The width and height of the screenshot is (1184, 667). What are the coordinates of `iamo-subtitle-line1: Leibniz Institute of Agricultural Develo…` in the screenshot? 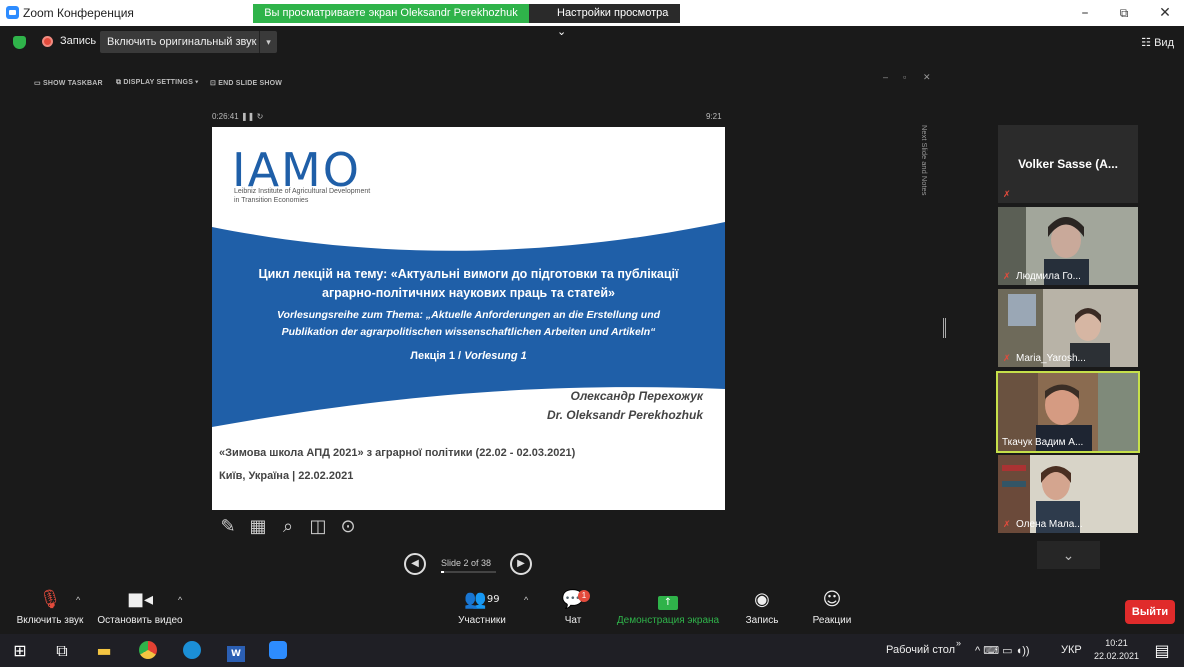 It's located at (302, 191).